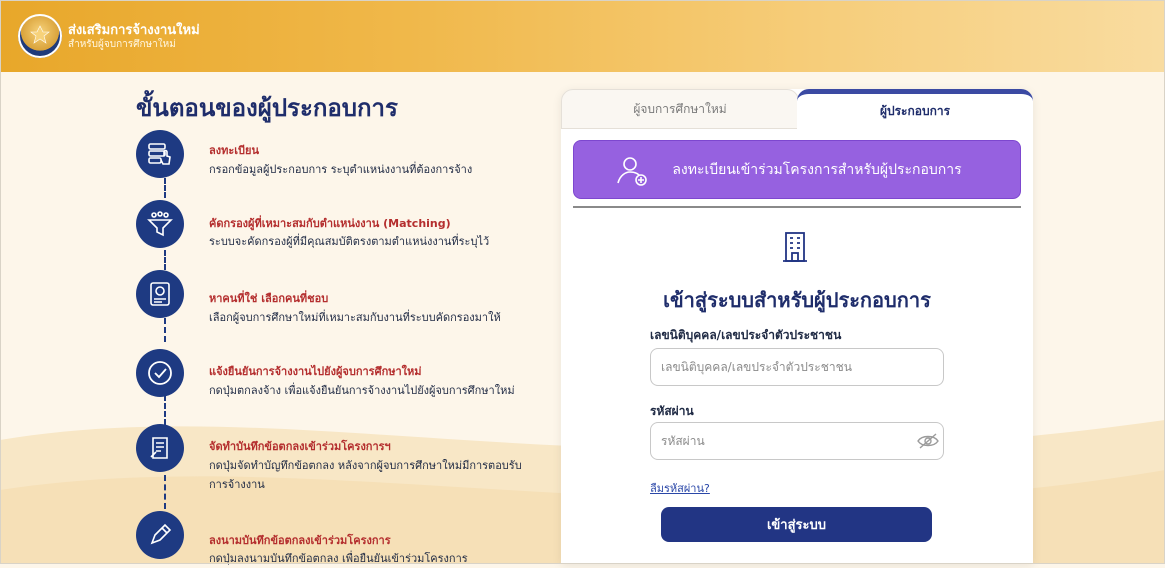 This screenshot has width=1165, height=568. What do you see at coordinates (160, 373) in the screenshot?
I see `check-circle-icon` at bounding box center [160, 373].